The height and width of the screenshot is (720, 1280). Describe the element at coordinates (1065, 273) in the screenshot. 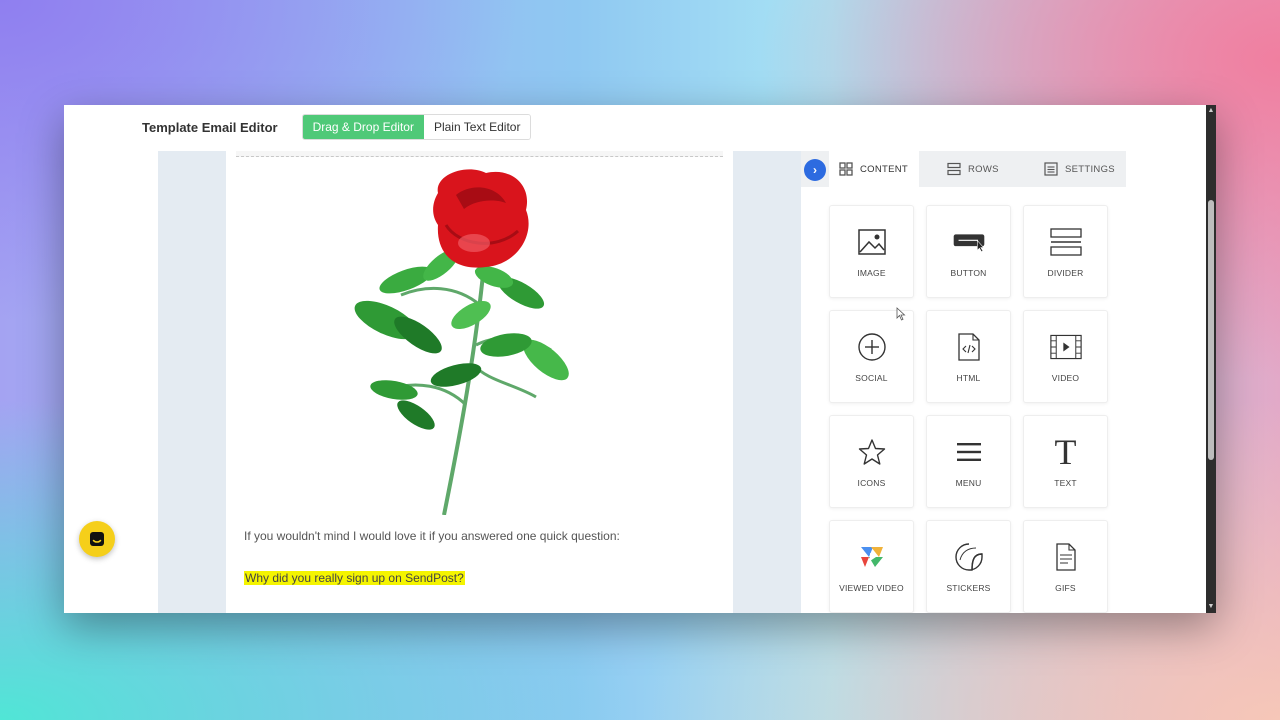

I see `block-divider-label: DIVIDER` at that location.